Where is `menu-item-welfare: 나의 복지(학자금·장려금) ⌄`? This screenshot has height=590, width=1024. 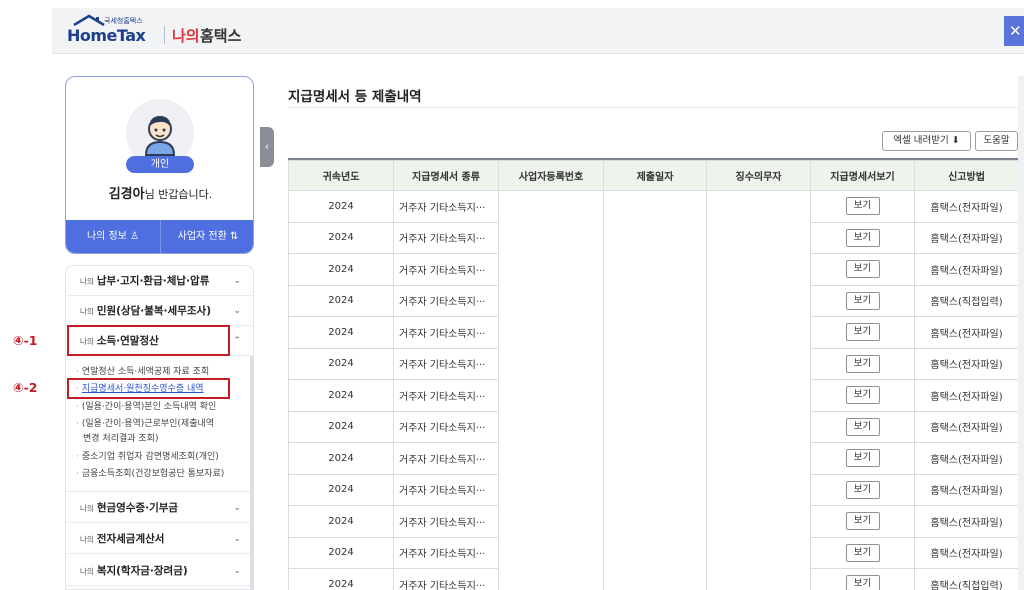 menu-item-welfare: 나의 복지(학자금·장려금) ⌄ is located at coordinates (159, 571).